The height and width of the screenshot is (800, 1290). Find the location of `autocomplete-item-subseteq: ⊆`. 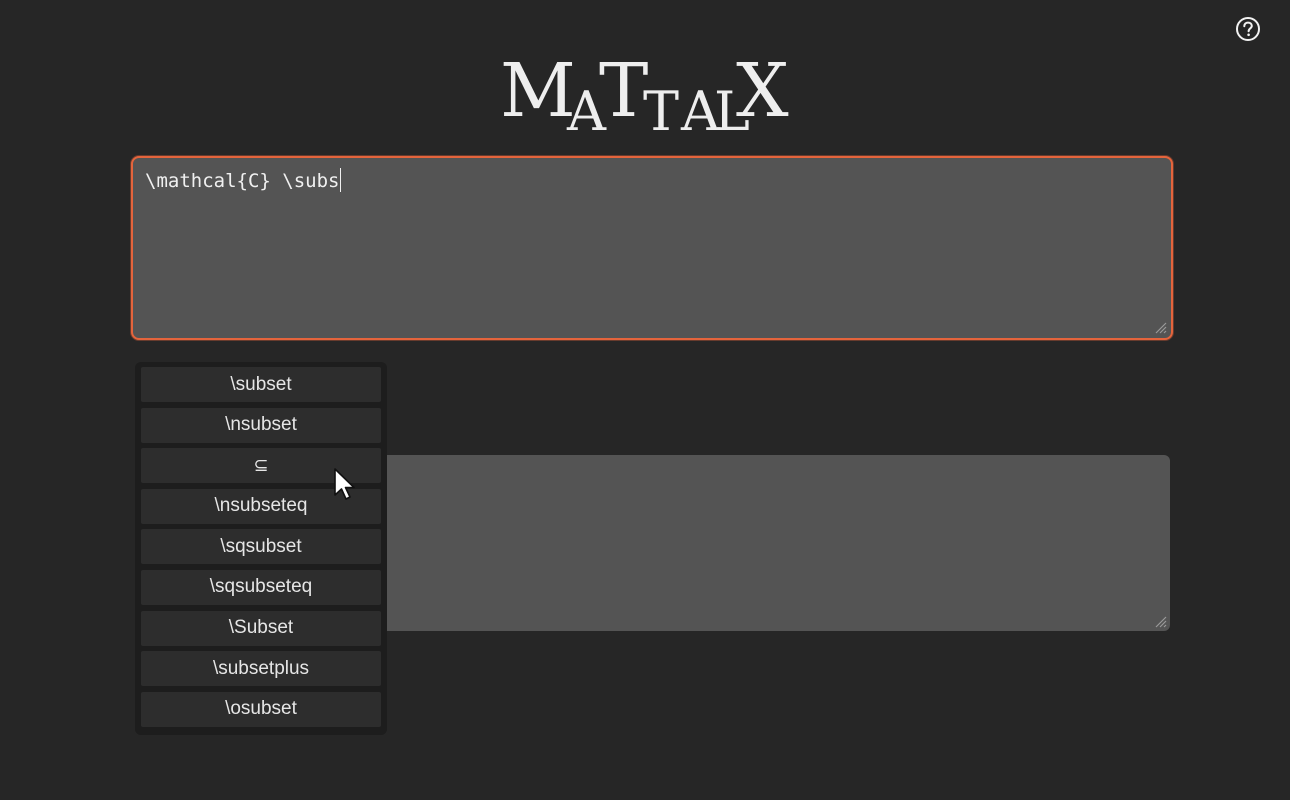

autocomplete-item-subseteq: ⊆ is located at coordinates (261, 466).